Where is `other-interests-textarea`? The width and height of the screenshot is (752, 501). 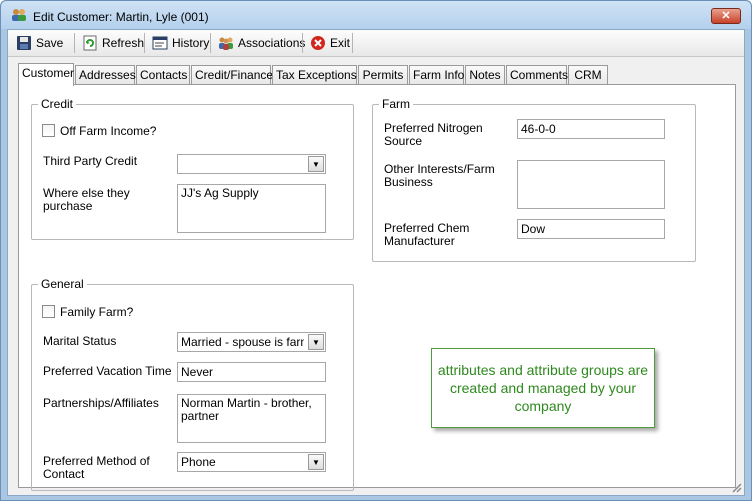 other-interests-textarea is located at coordinates (591, 184).